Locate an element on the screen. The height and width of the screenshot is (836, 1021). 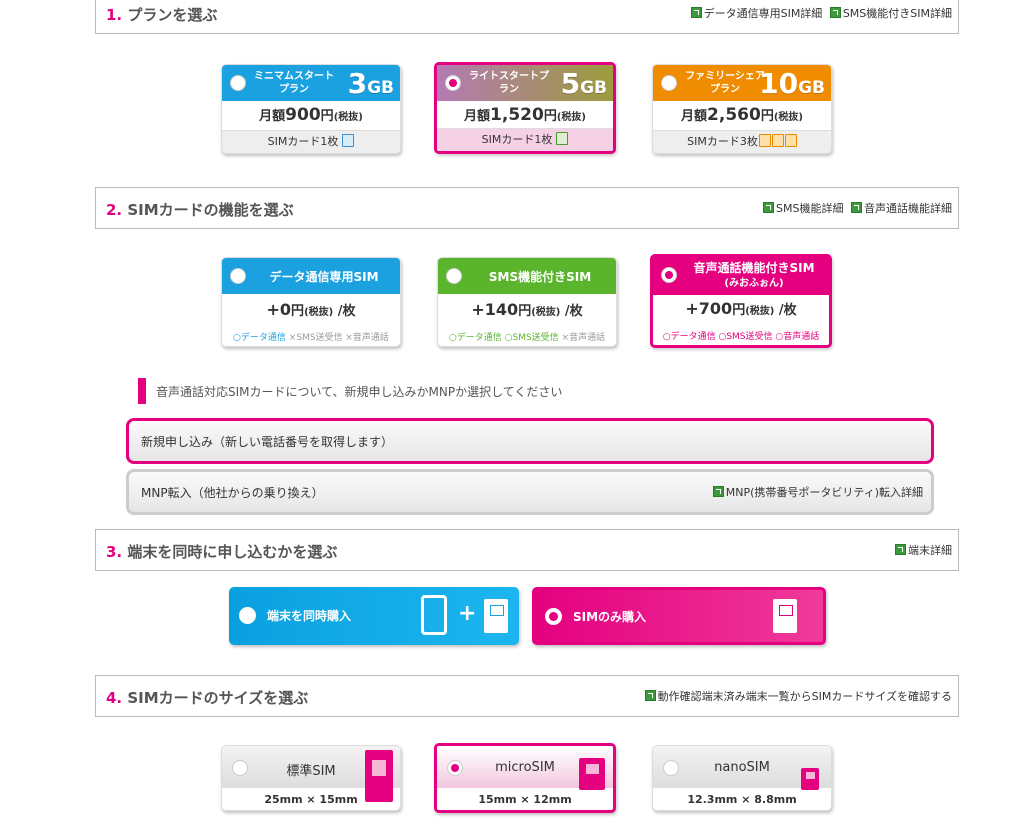
option-label: MNP転入（他社からの乗り換え） is located at coordinates (232, 493).